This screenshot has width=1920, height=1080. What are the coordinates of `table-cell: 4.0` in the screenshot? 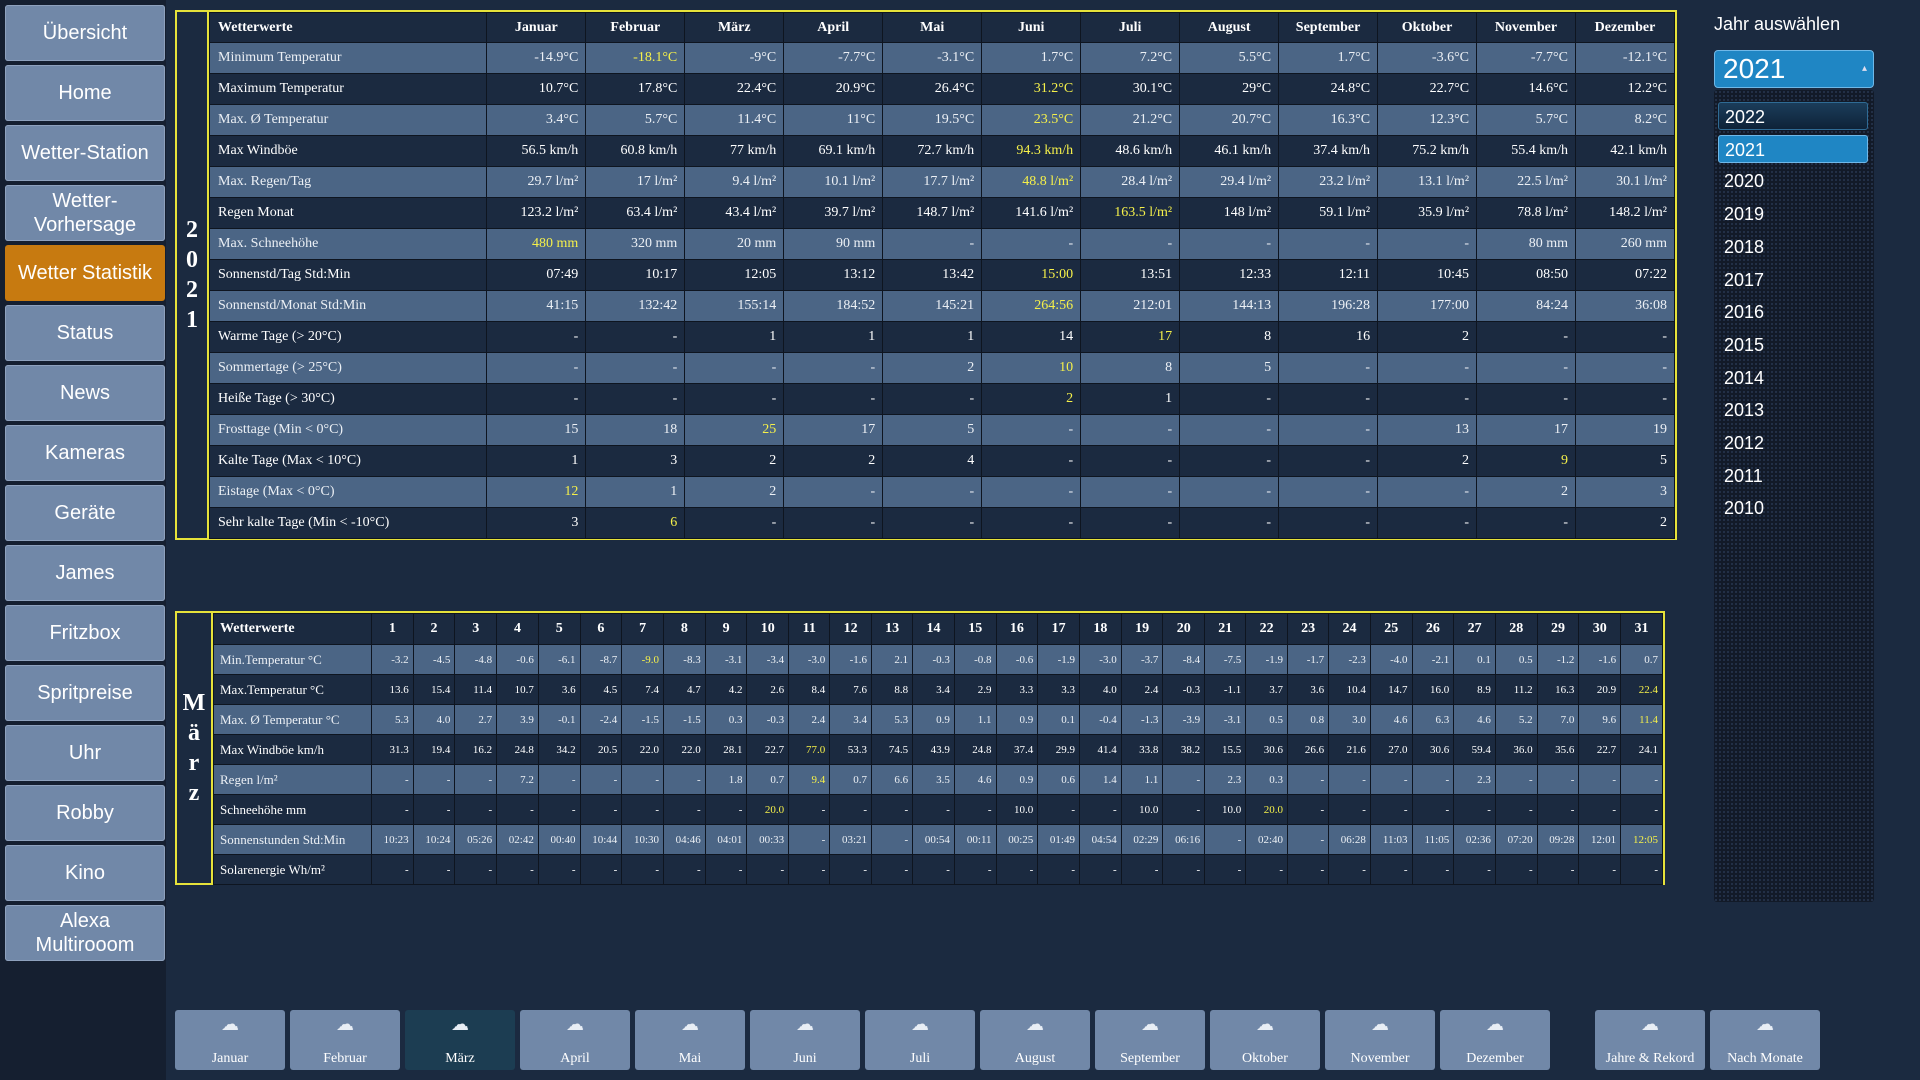 It's located at (434, 719).